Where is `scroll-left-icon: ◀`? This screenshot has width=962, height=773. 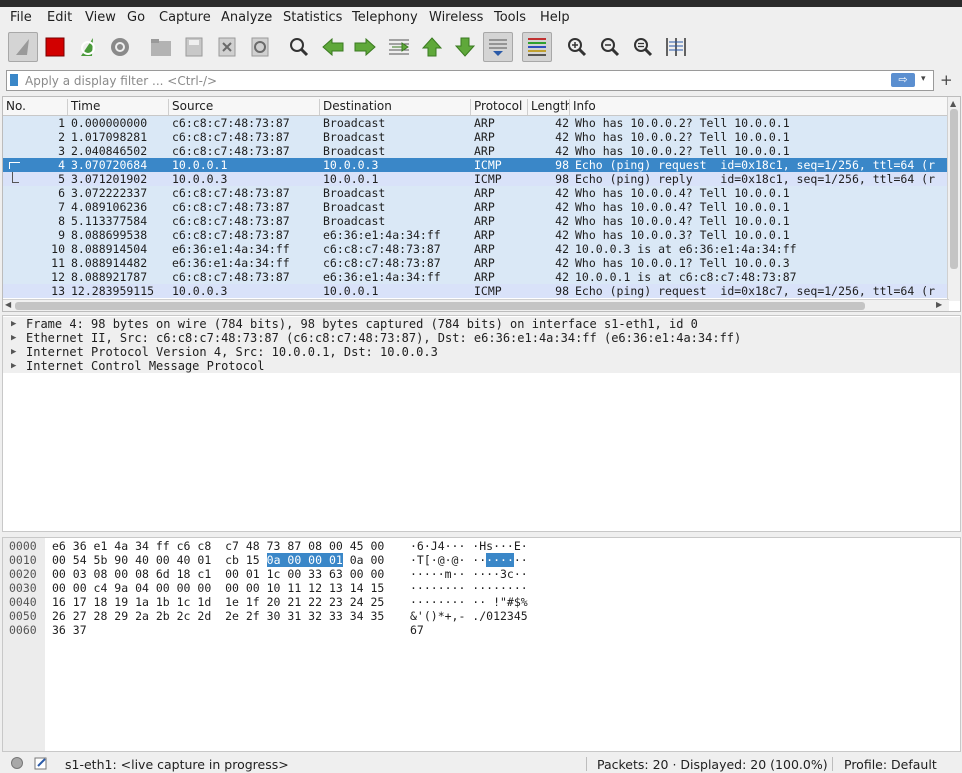 scroll-left-icon: ◀ is located at coordinates (8, 304).